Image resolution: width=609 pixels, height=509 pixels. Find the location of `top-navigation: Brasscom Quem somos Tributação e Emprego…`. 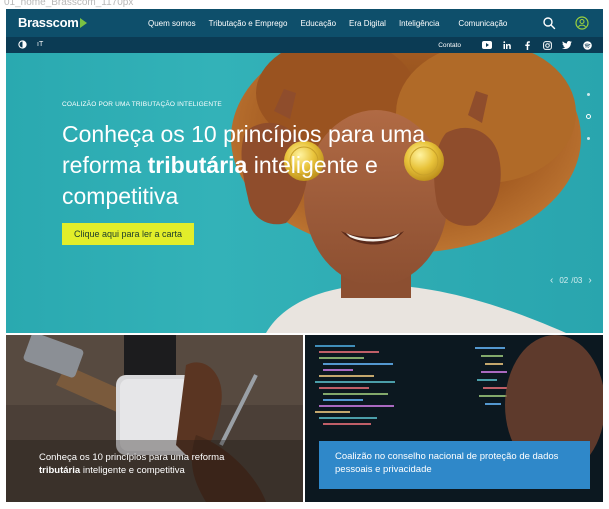

top-navigation: Brasscom Quem somos Tributação e Emprego… is located at coordinates (304, 23).